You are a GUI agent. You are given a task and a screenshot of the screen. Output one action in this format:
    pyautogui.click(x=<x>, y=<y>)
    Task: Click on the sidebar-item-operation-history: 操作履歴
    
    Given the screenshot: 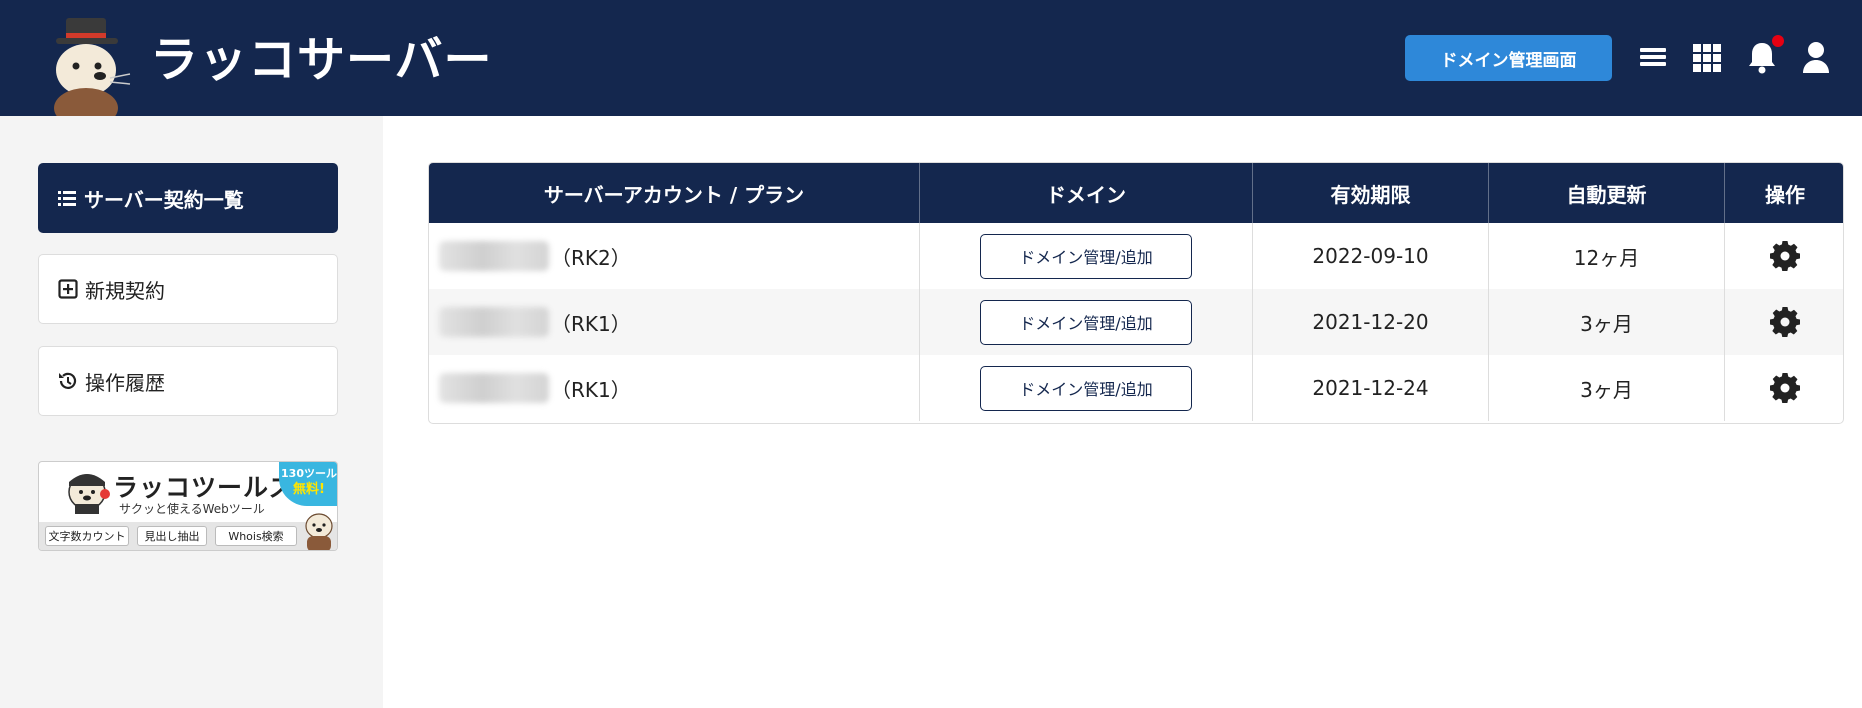 What is the action you would take?
    pyautogui.click(x=188, y=381)
    